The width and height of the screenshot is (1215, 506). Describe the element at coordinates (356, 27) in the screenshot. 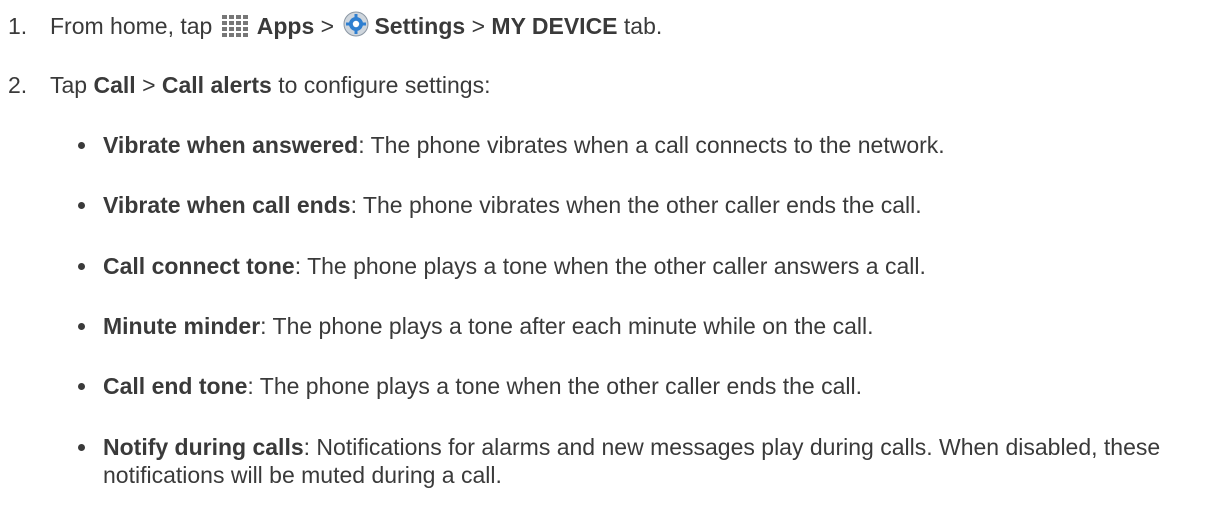

I see `settings-gear-icon` at that location.